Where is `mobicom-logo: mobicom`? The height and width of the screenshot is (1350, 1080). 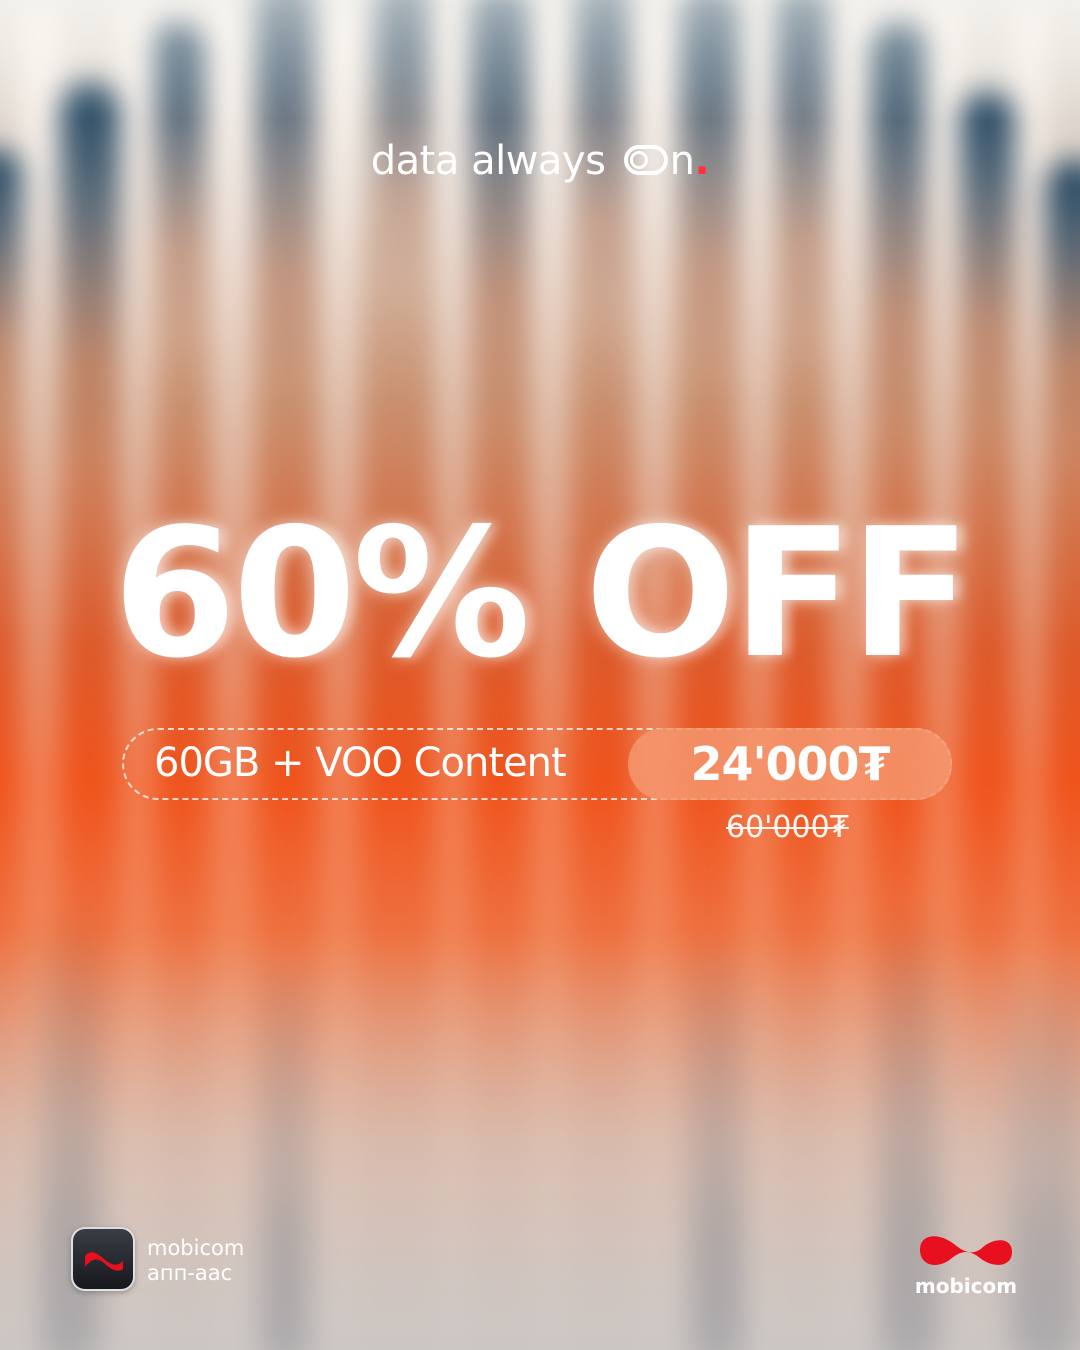 mobicom-logo: mobicom is located at coordinates (966, 1263).